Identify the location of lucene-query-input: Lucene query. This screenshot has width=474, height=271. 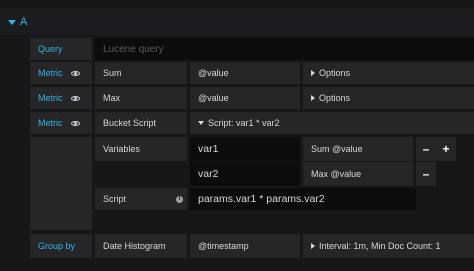
(284, 49).